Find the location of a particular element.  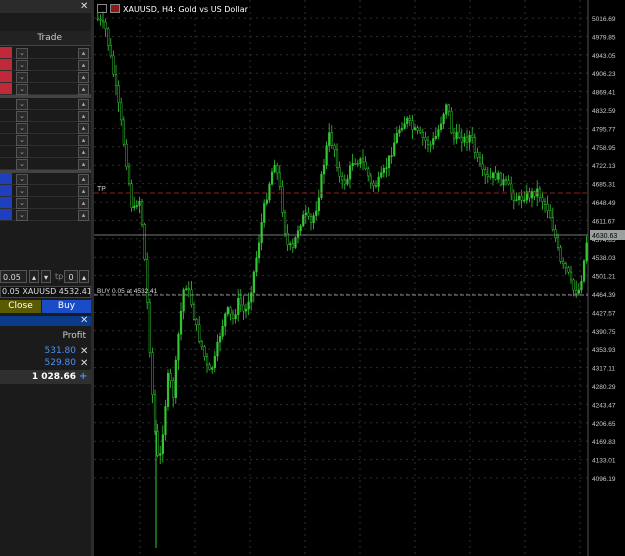

price-axis-label: 4501.21 is located at coordinates (604, 277).